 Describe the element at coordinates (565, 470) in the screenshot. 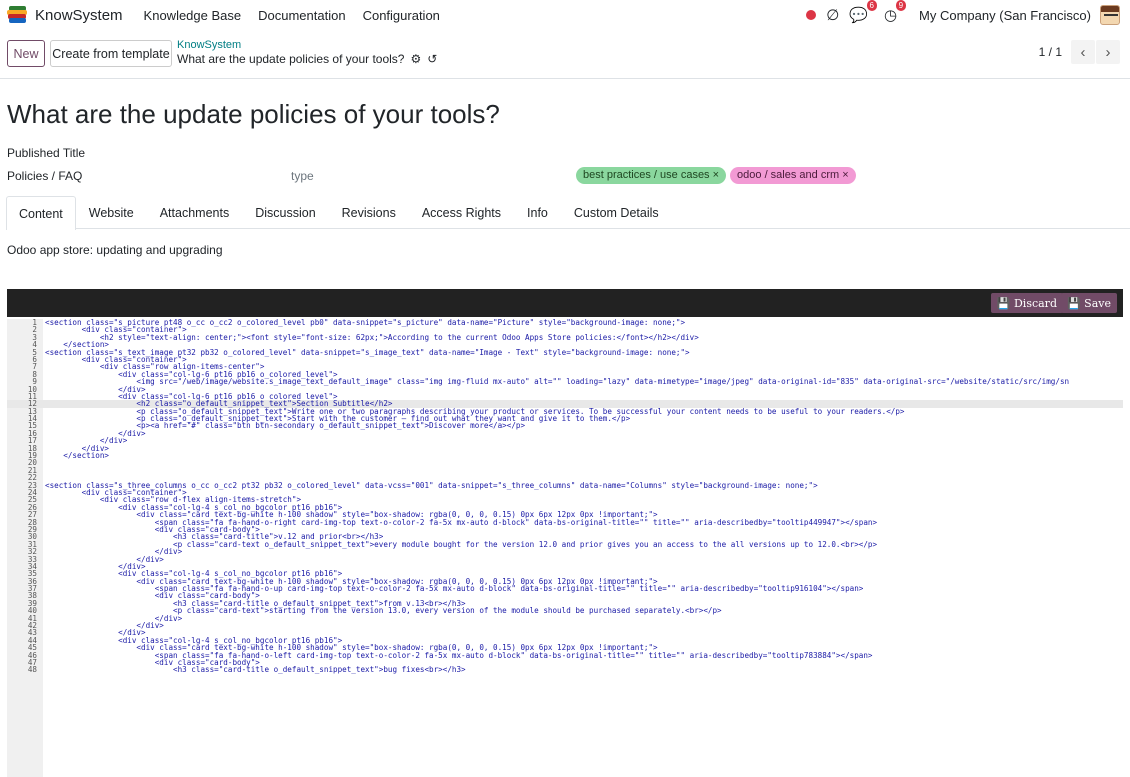

I see `code-line: 21` at that location.